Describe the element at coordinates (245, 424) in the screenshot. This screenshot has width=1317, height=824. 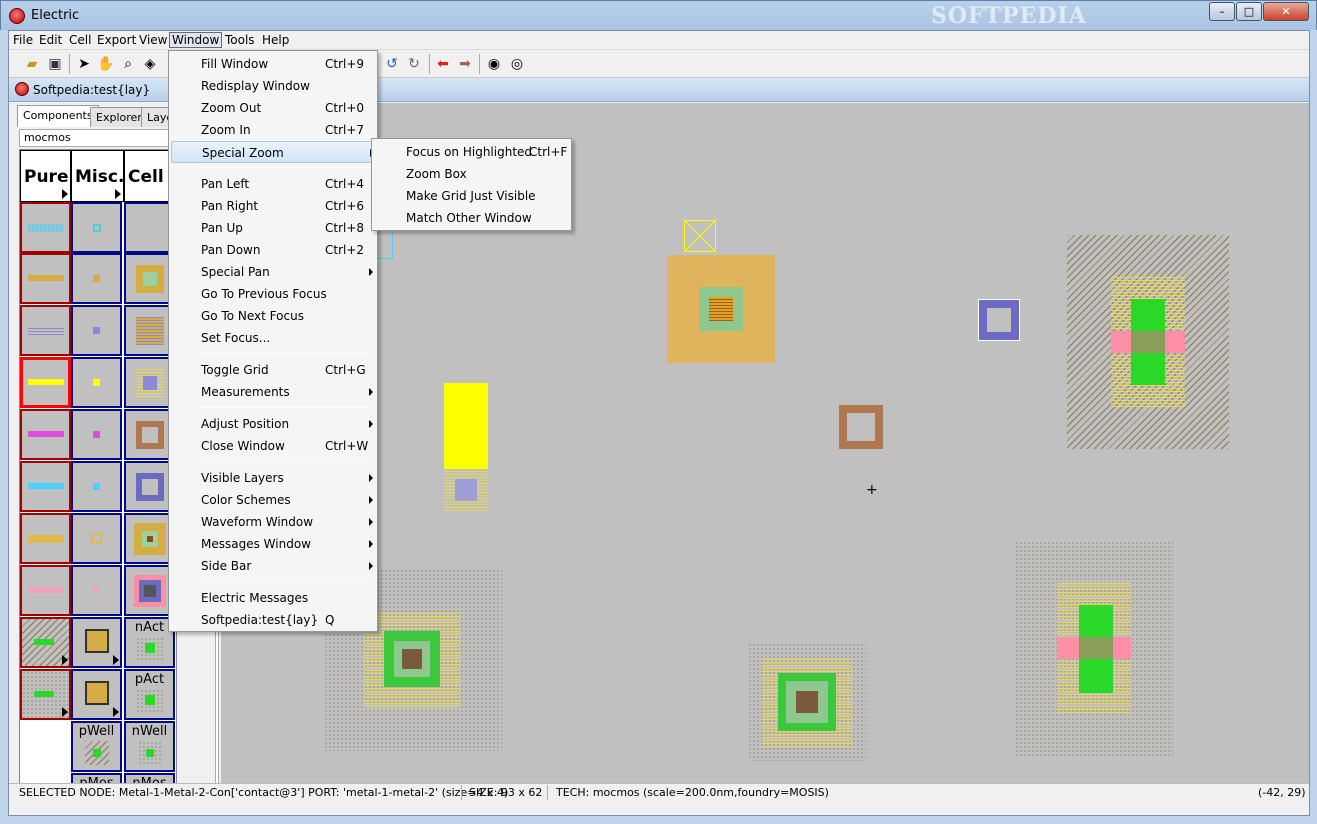
I see `menu-item-label: Adjust Position` at that location.